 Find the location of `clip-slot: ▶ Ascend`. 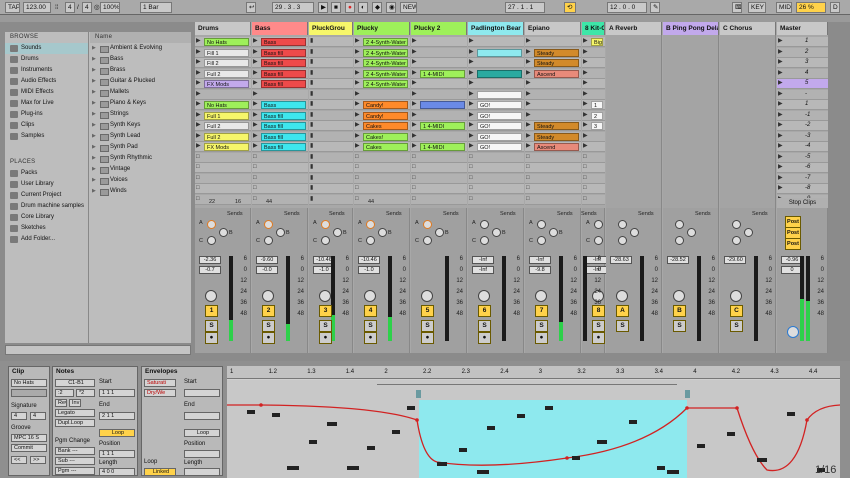

clip-slot: ▶ Ascend is located at coordinates (553, 147).